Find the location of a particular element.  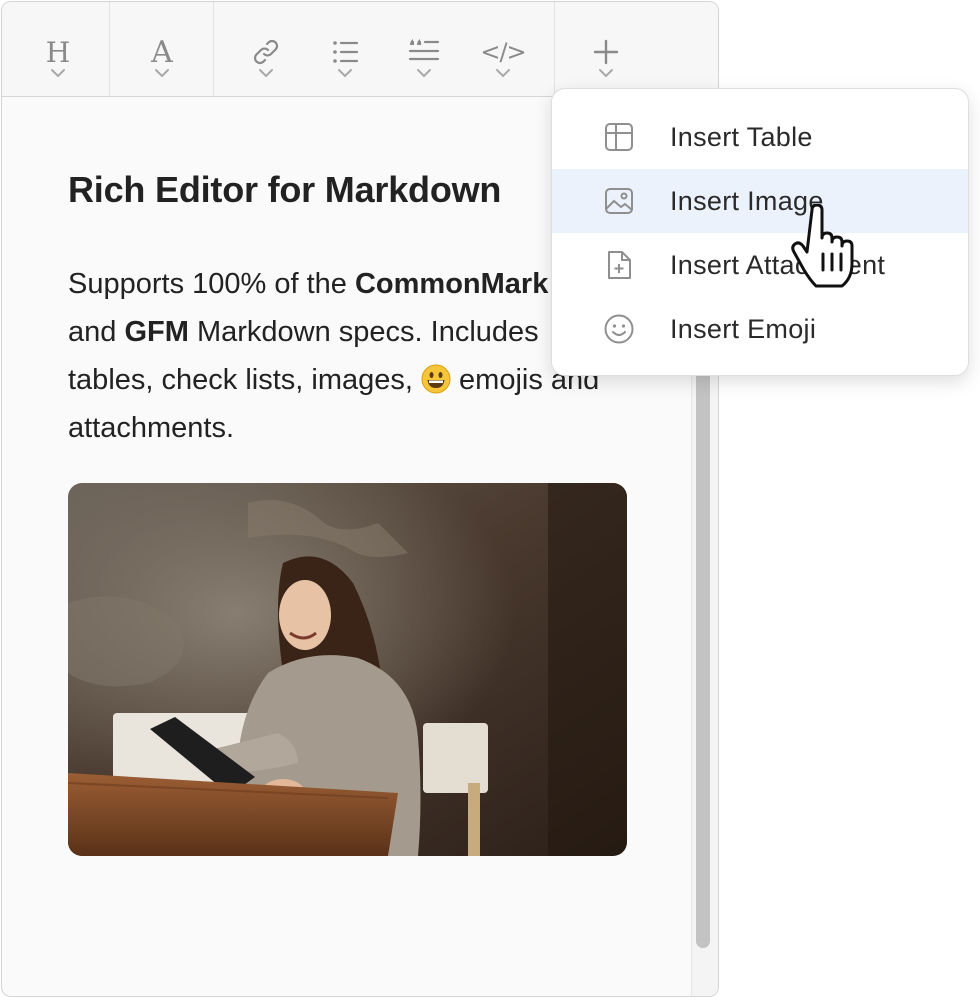

menu-item-insert-image: Insert Image is located at coordinates (760, 201).